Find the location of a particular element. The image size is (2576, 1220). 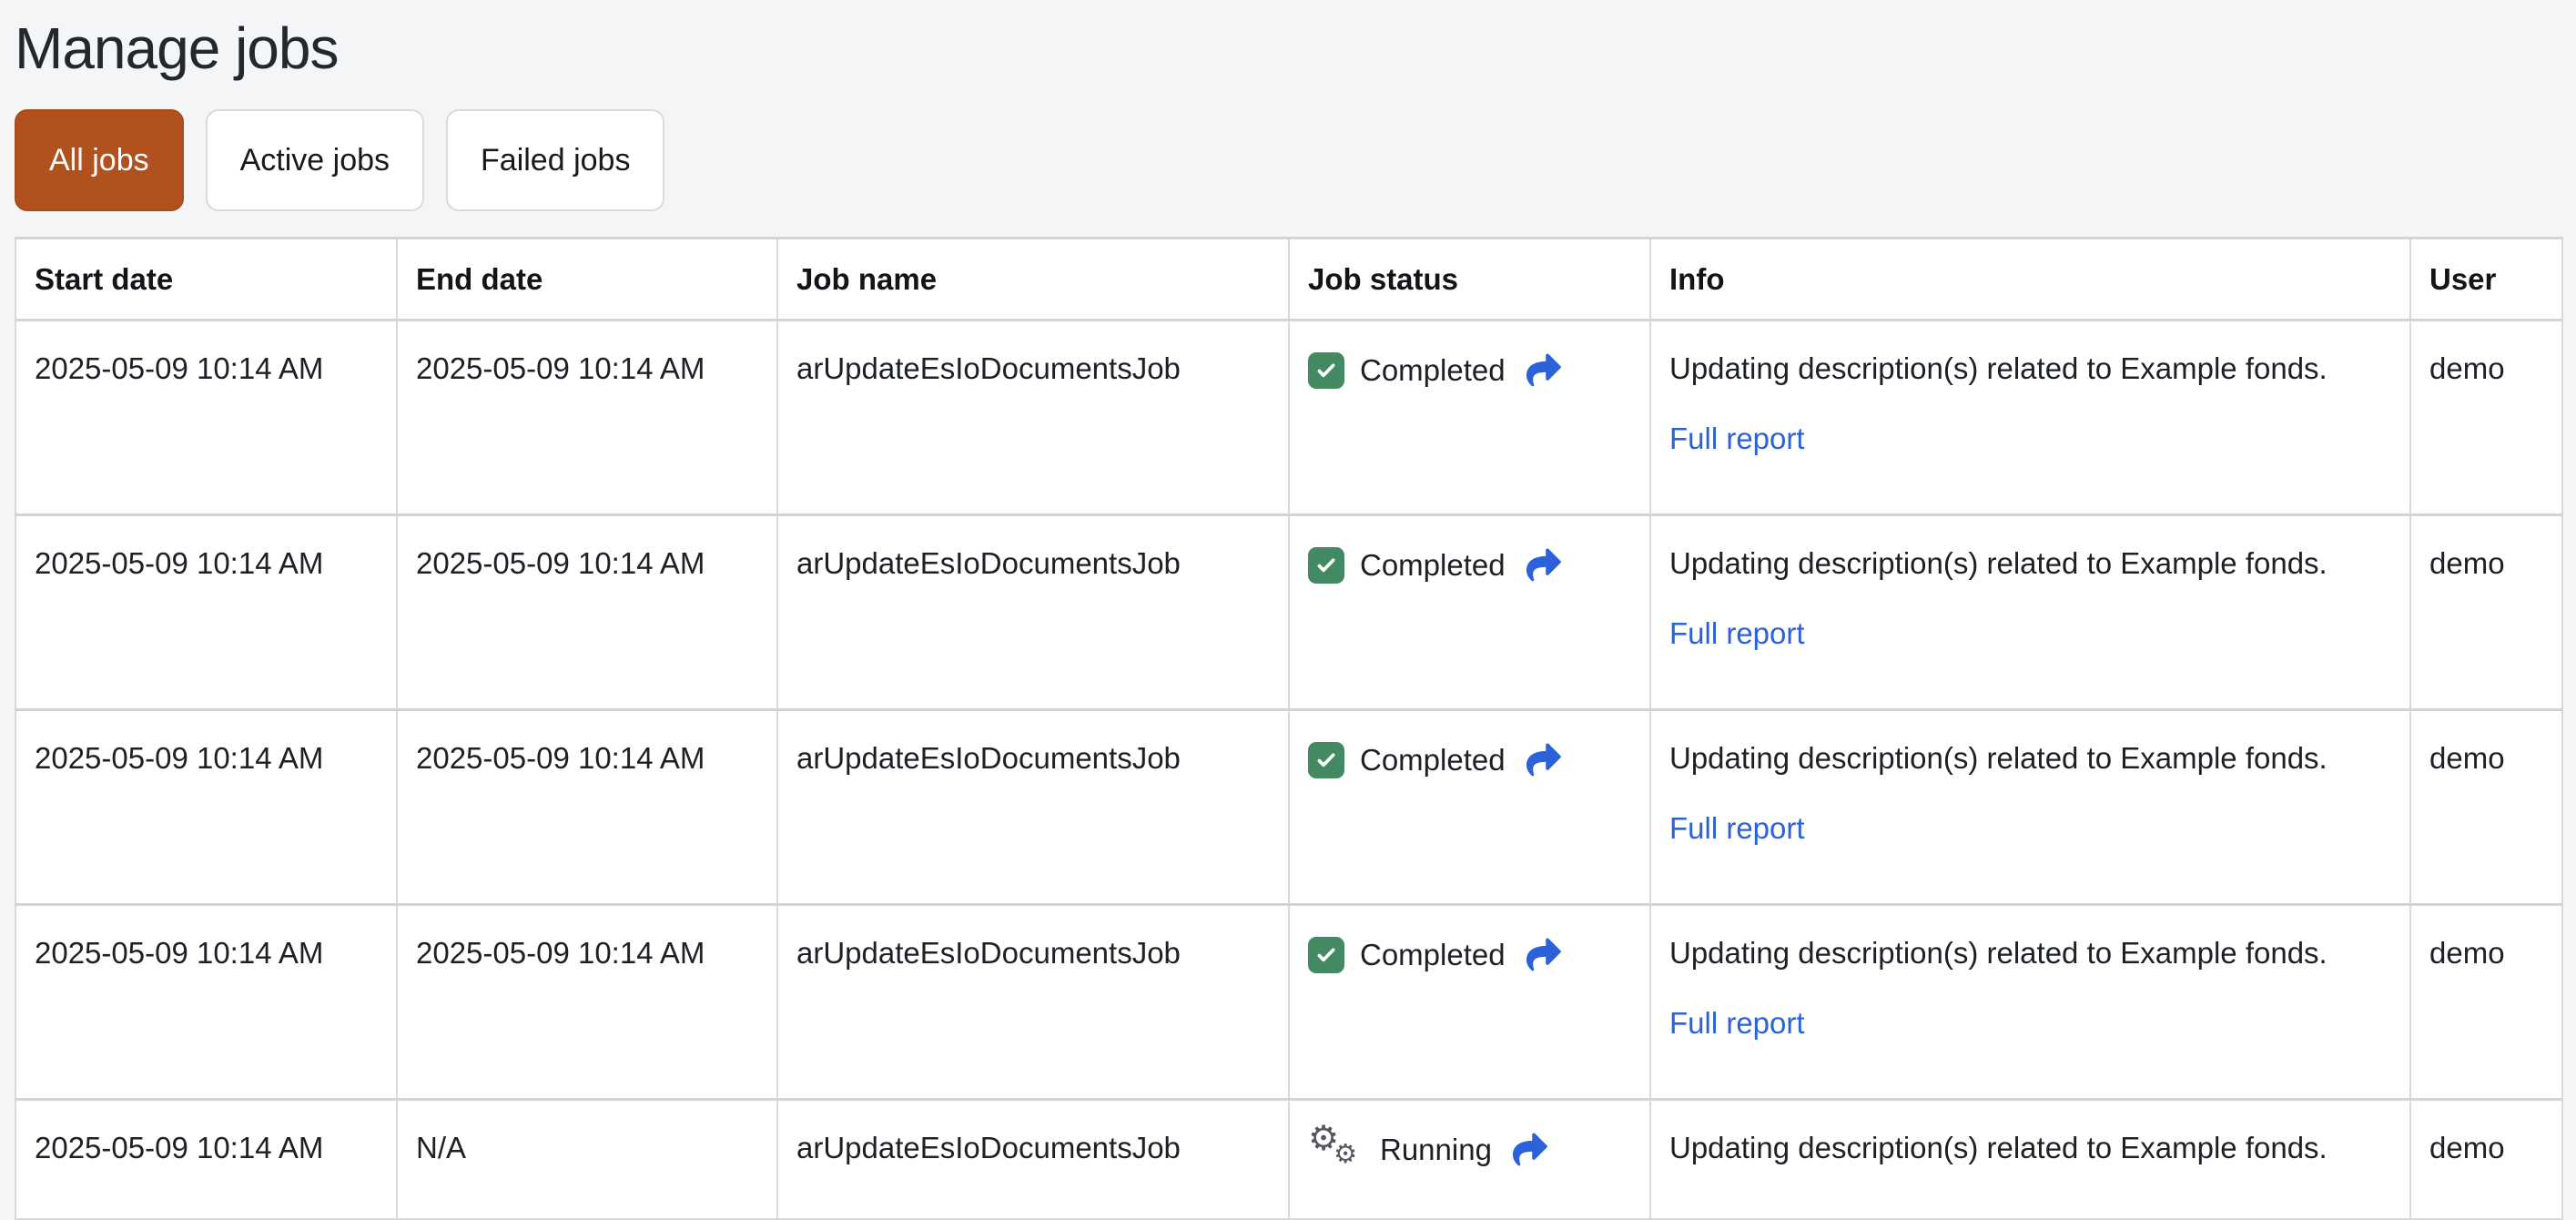

column-header-end-date: End date is located at coordinates (587, 279).